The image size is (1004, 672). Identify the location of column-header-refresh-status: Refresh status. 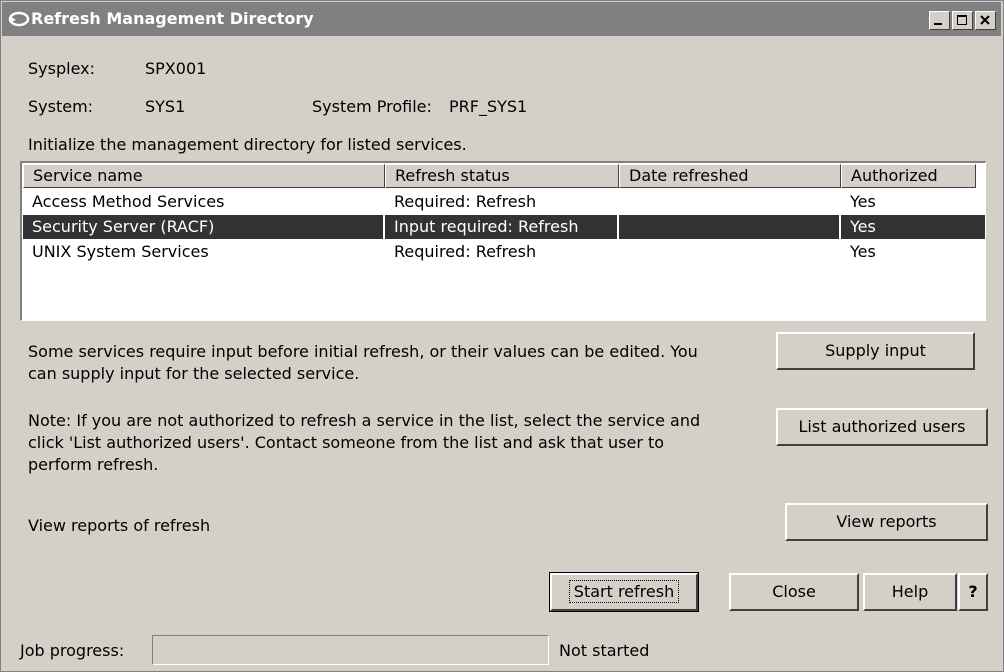
(502, 176).